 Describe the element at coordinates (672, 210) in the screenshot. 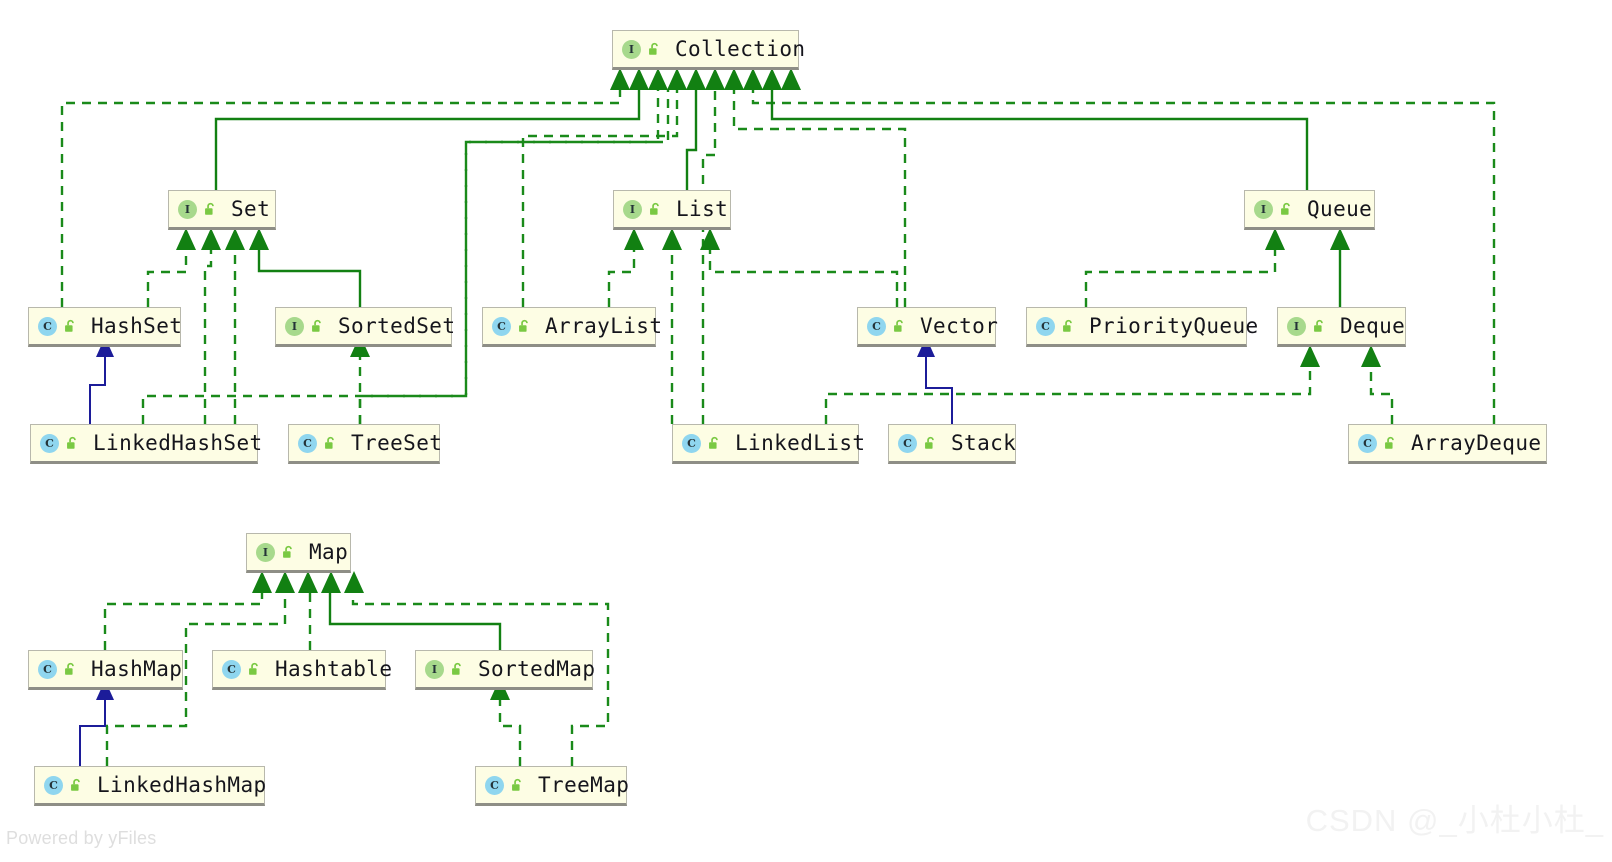

I see `class-node-list: I List` at that location.